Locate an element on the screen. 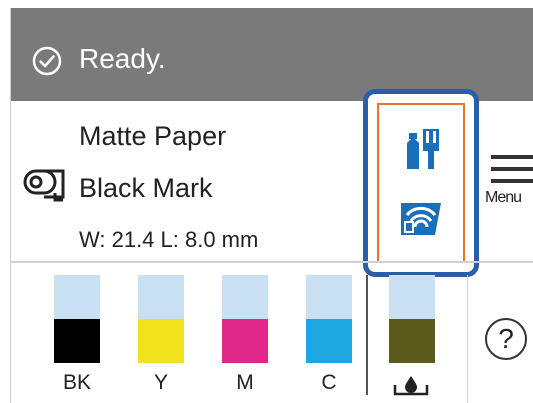 Image resolution: width=533 pixels, height=403 pixels. ink-label-y: Y is located at coordinates (160, 382).